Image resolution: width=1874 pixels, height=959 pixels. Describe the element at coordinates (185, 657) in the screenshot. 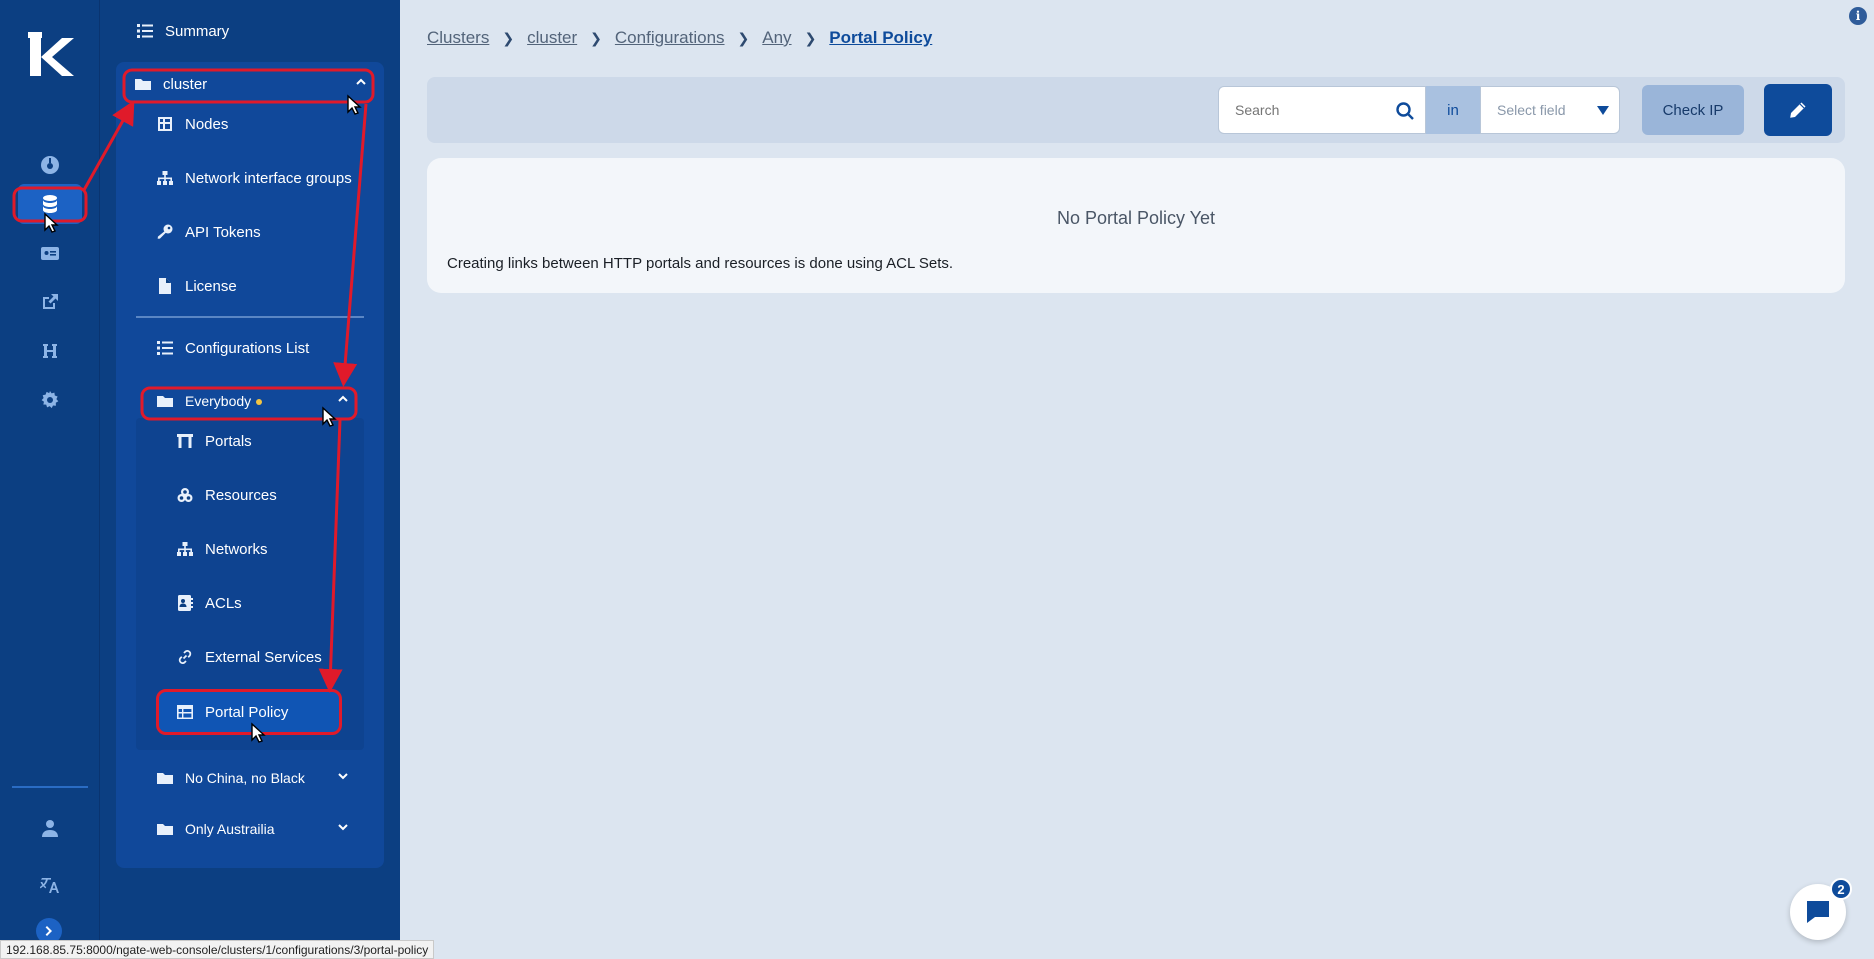

I see `link-icon` at that location.